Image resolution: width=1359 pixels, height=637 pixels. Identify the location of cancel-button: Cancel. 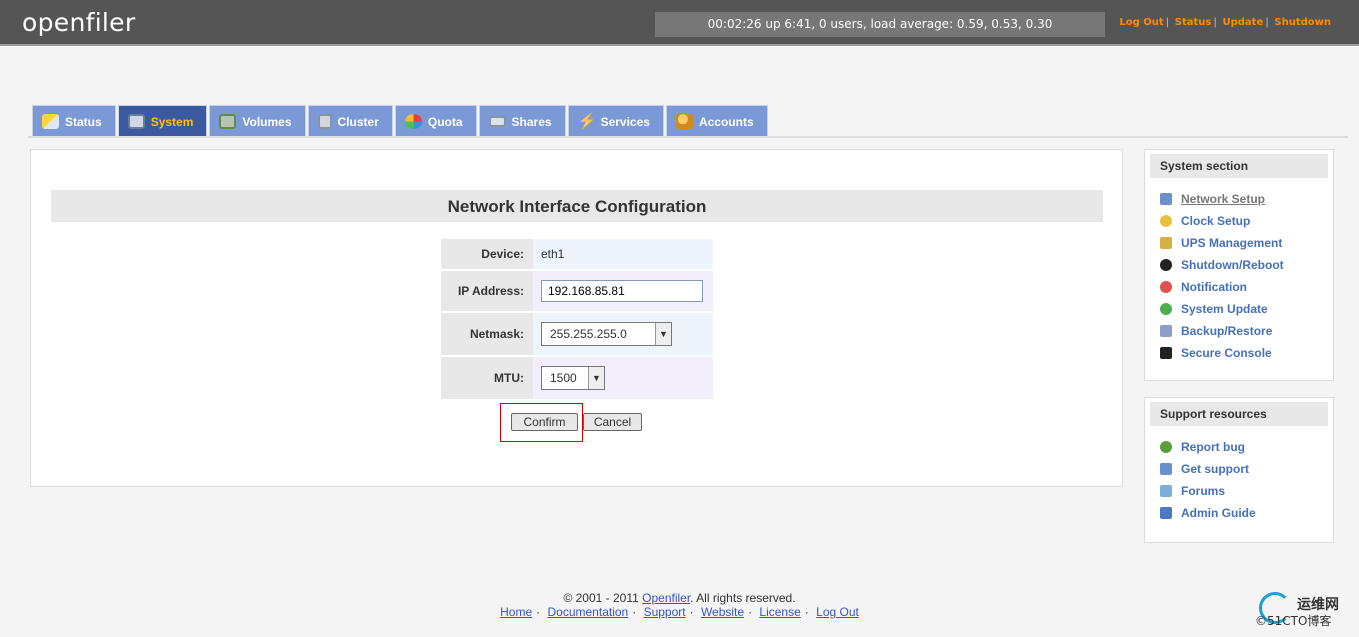
(612, 422).